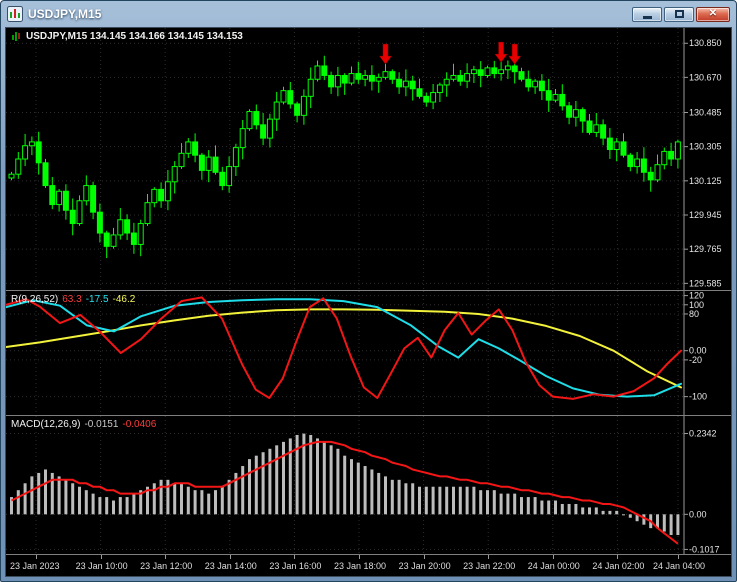  Describe the element at coordinates (424, 566) in the screenshot. I see `time-label: 23 Jan 20:00` at that location.